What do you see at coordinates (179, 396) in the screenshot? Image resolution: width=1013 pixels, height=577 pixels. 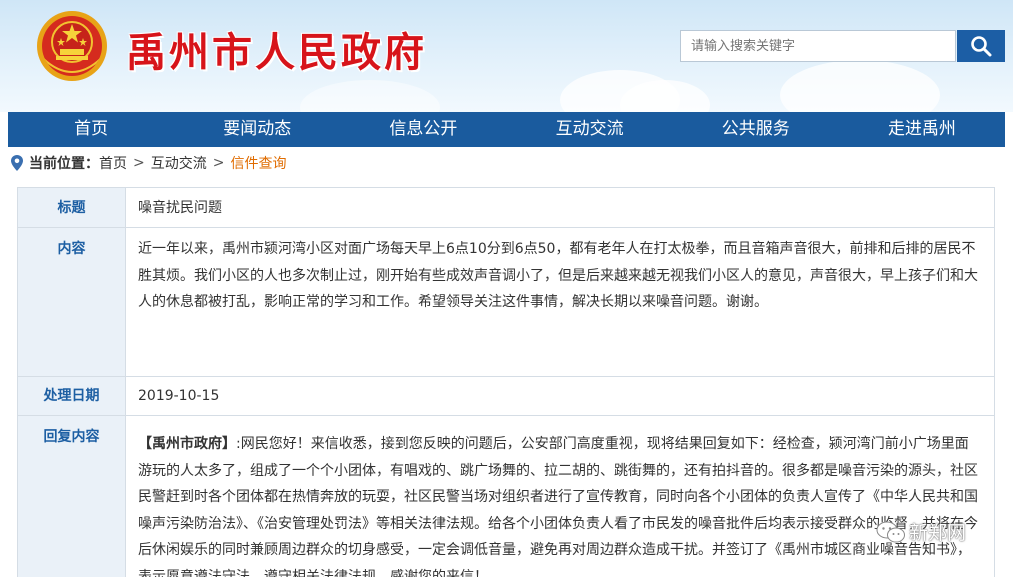 I see `date-value: 2019-10-15` at bounding box center [179, 396].